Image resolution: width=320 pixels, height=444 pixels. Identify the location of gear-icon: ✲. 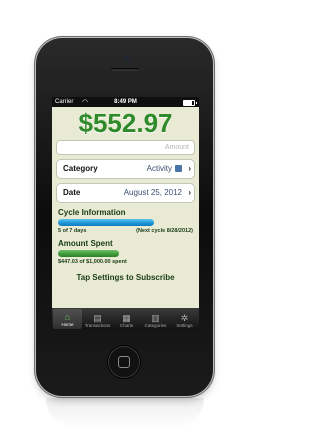
(184, 318).